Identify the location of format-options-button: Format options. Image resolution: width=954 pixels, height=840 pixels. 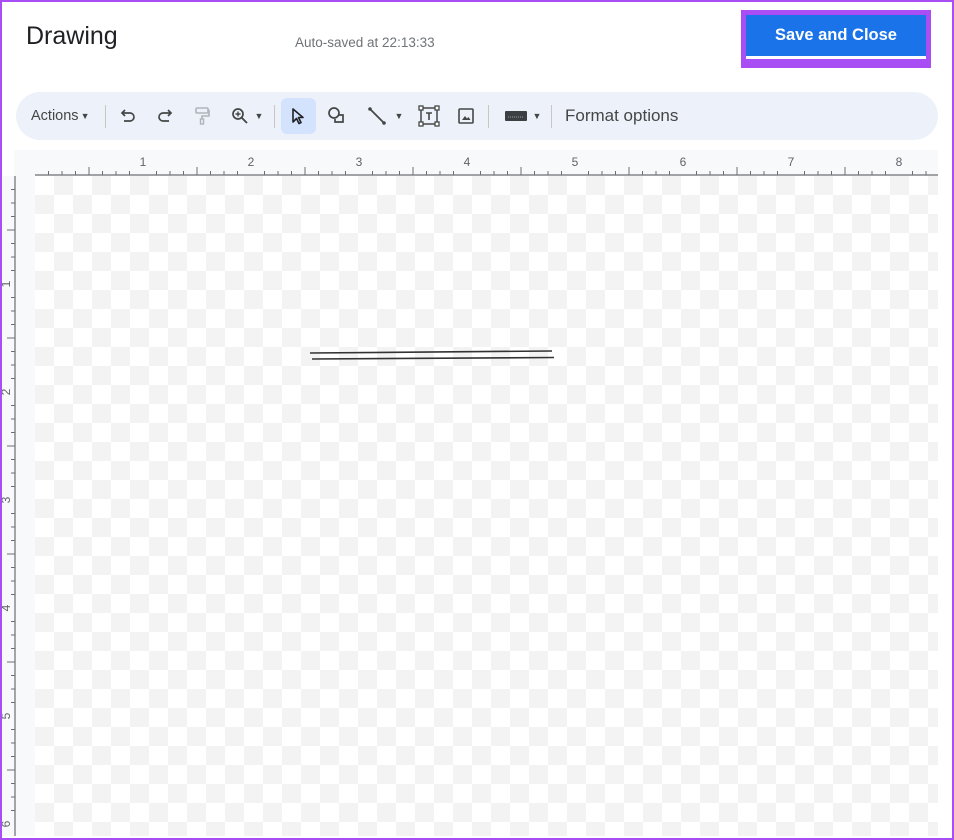
(621, 116).